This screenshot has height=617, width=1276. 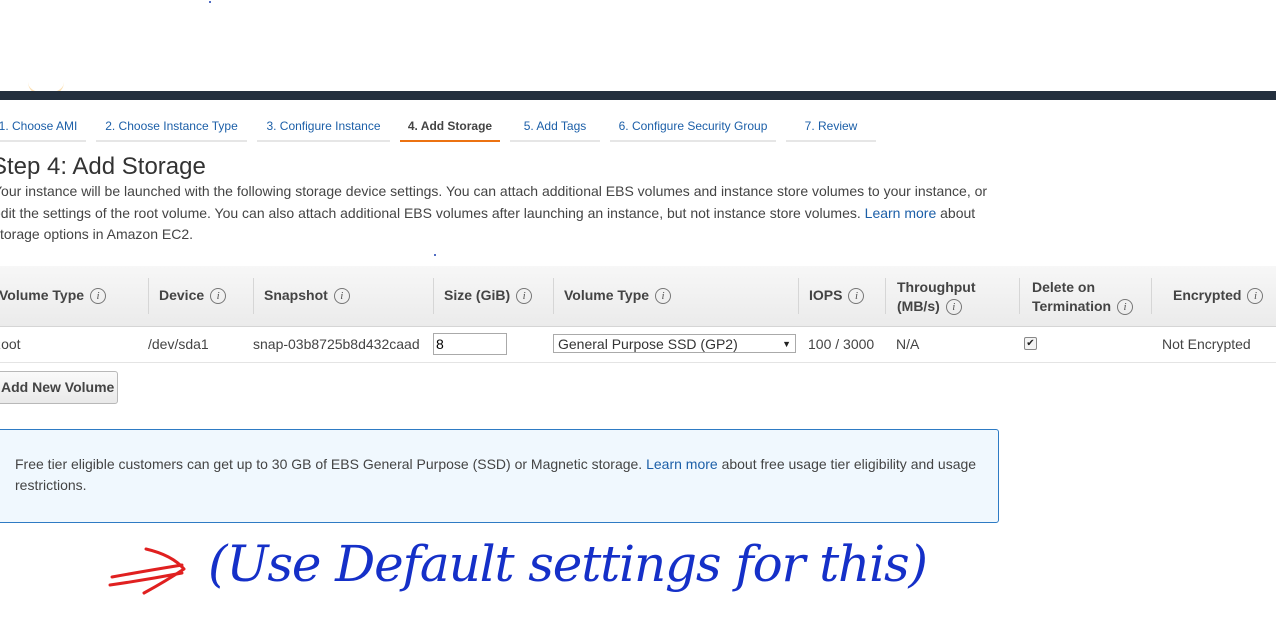 I want to click on col-delete-on-termination: Delete on Termination i, so click(x=1083, y=297).